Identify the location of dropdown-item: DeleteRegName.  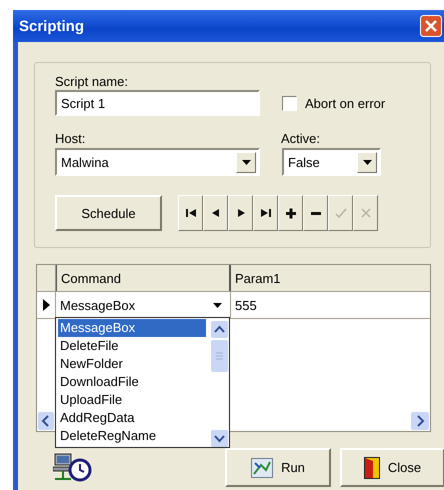
(132, 436).